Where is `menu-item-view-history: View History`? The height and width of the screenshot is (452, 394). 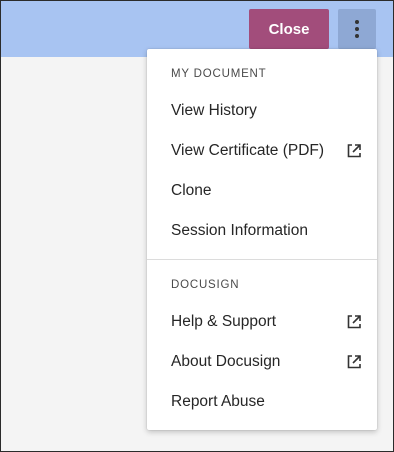
menu-item-view-history: View History is located at coordinates (262, 111).